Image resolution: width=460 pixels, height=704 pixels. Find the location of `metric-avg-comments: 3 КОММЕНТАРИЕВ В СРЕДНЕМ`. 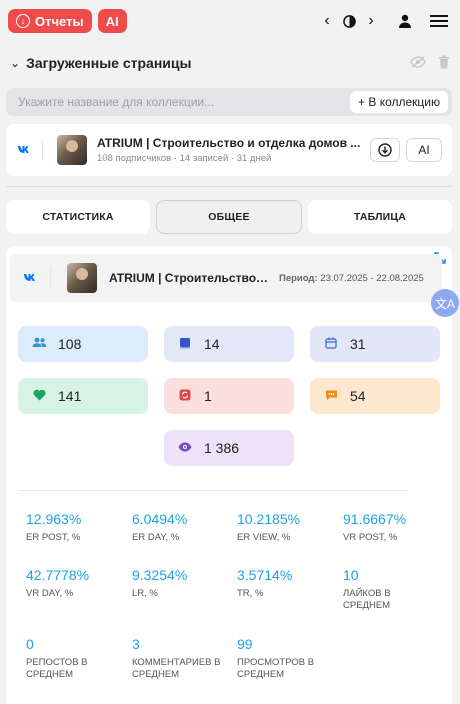

metric-avg-comments: 3 КОММЕНТАРИЕВ В СРЕДНЕМ is located at coordinates (180, 658).